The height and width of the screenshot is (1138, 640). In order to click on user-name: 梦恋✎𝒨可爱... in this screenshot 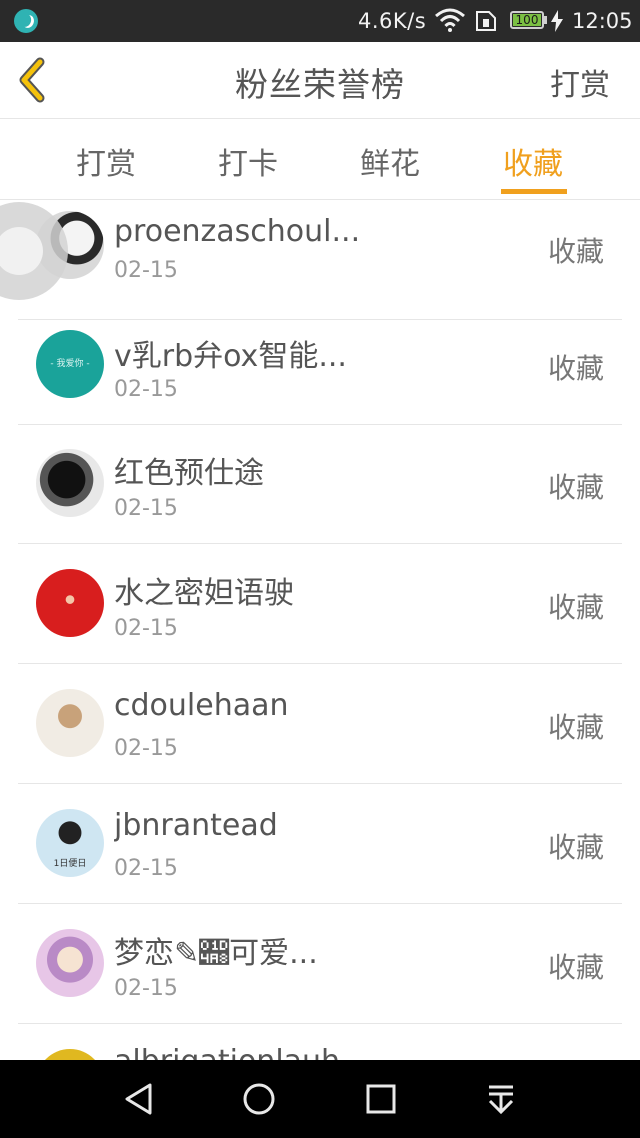, I will do `click(216, 953)`.